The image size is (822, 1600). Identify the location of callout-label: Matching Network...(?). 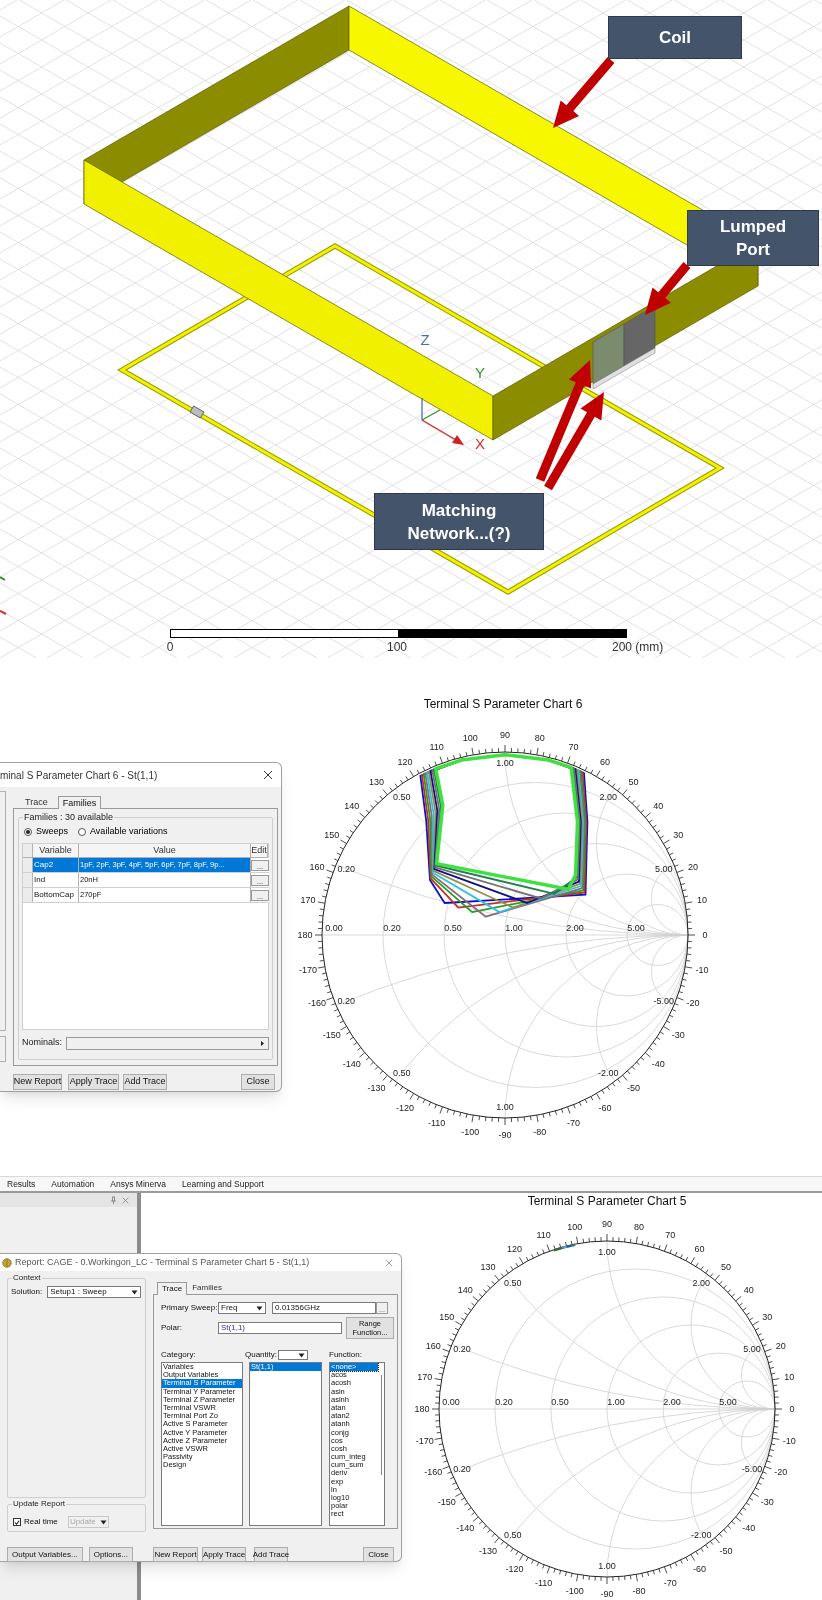
(459, 521).